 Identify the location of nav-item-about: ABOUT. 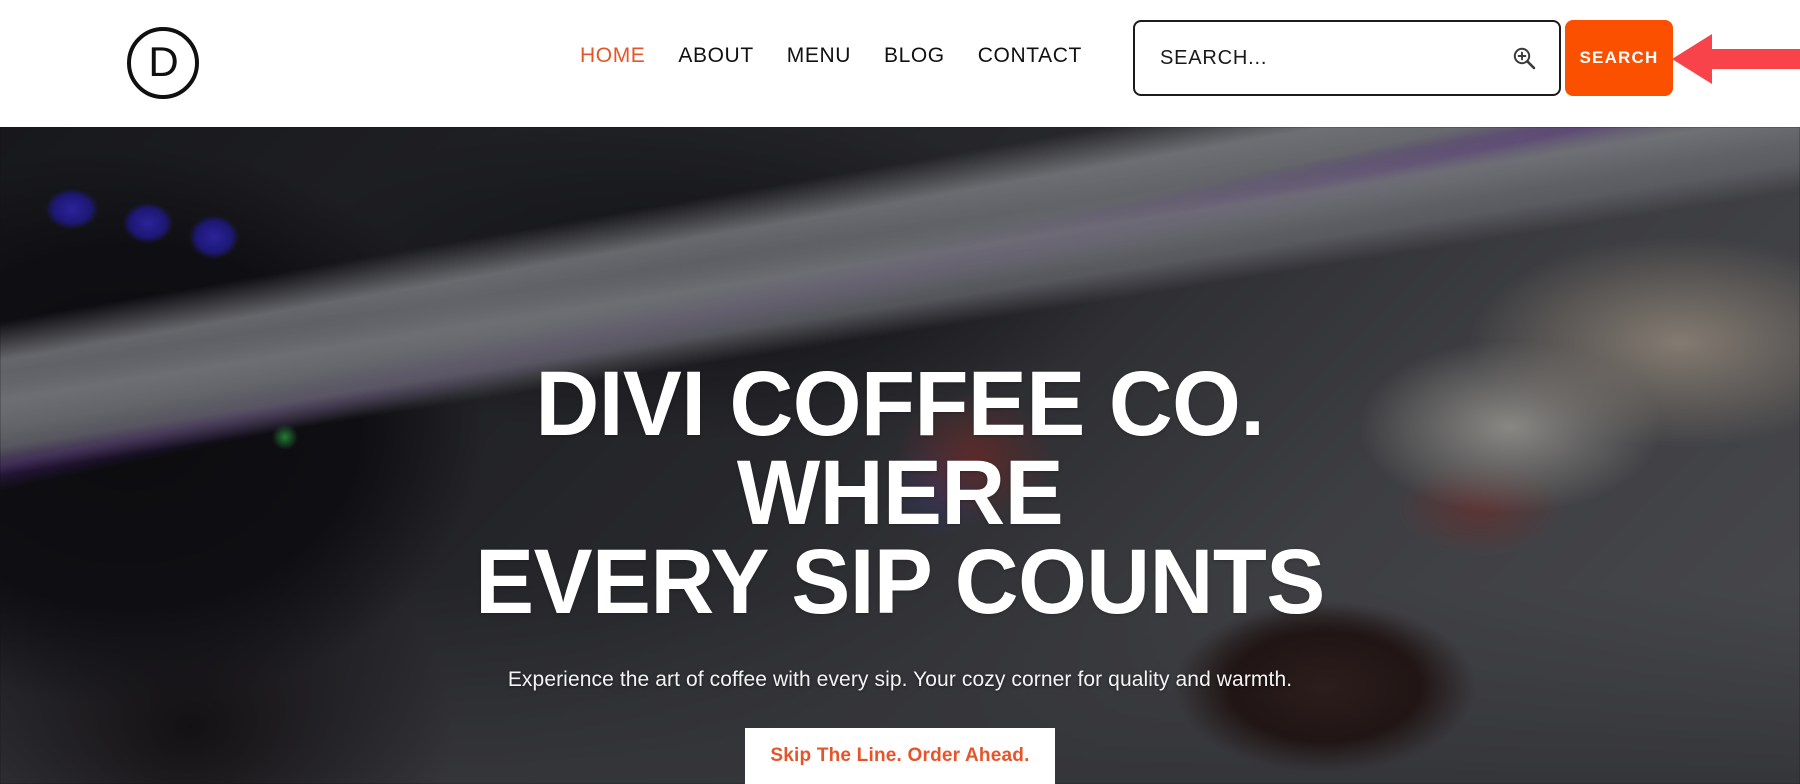
(715, 56).